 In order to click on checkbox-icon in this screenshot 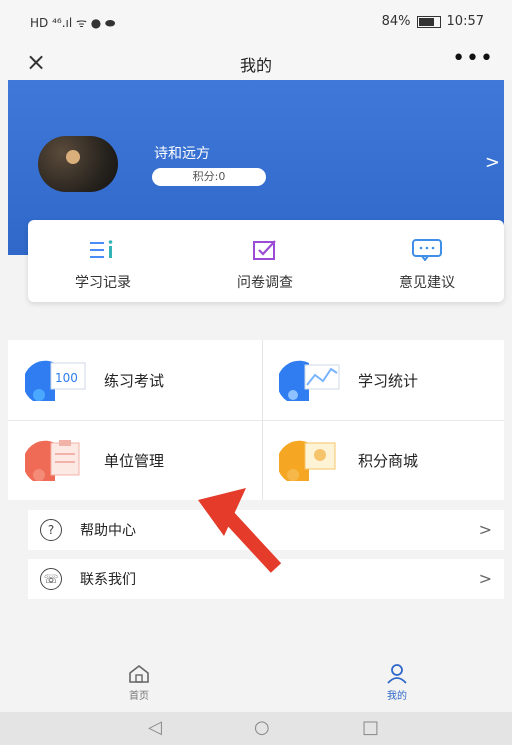, I will do `click(265, 250)`.